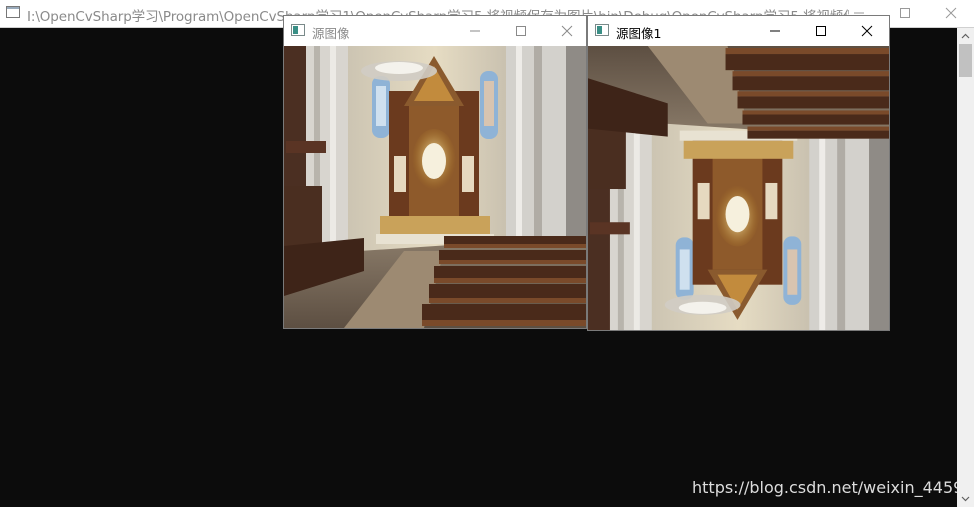 The image size is (974, 507). I want to click on console-close-button, so click(951, 13).